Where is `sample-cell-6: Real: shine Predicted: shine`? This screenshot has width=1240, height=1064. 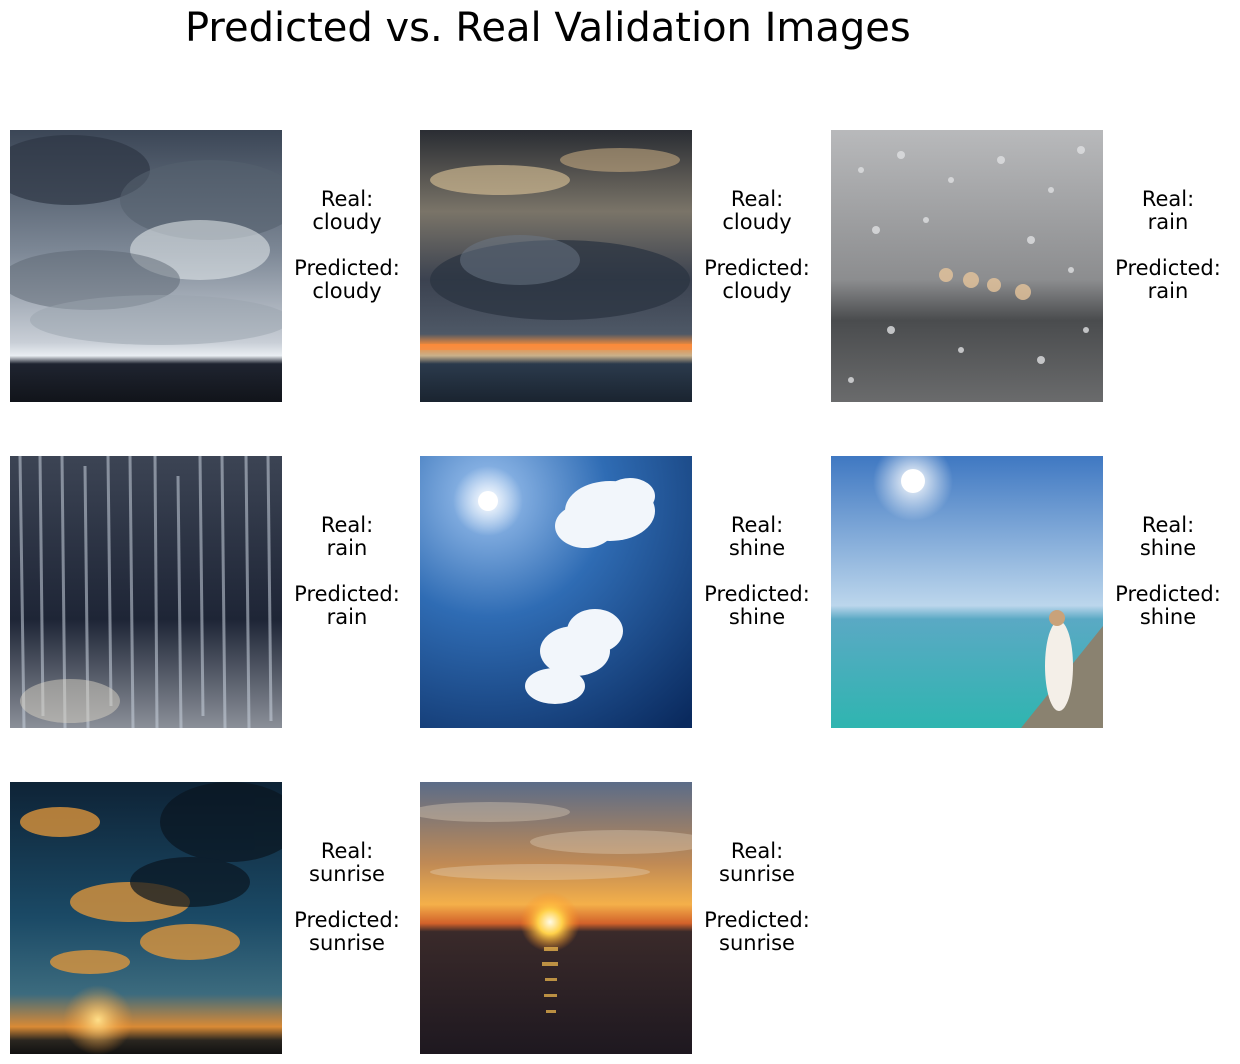 sample-cell-6: Real: shine Predicted: shine is located at coordinates (1035, 592).